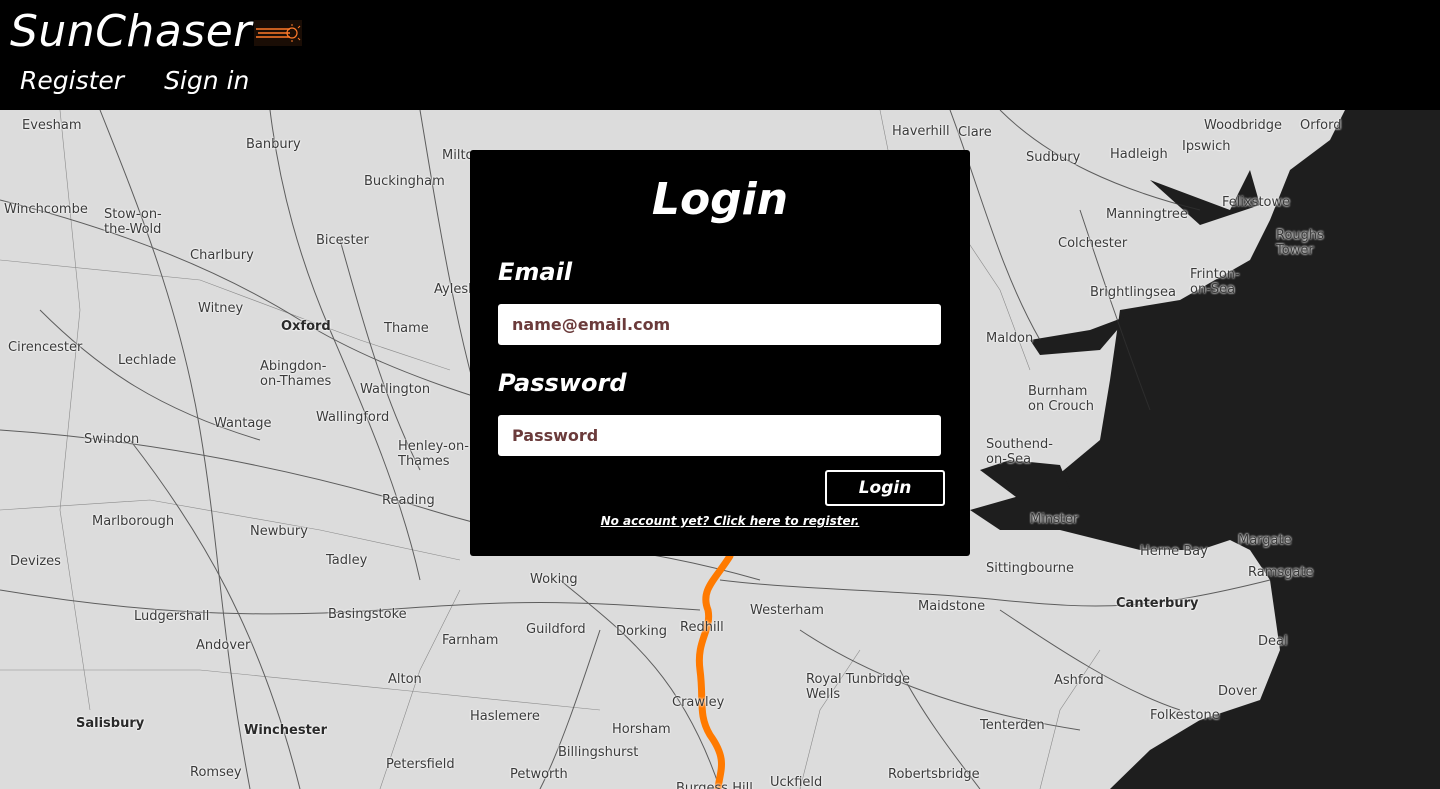 This screenshot has height=789, width=1440. I want to click on map-label: Newbury, so click(279, 531).